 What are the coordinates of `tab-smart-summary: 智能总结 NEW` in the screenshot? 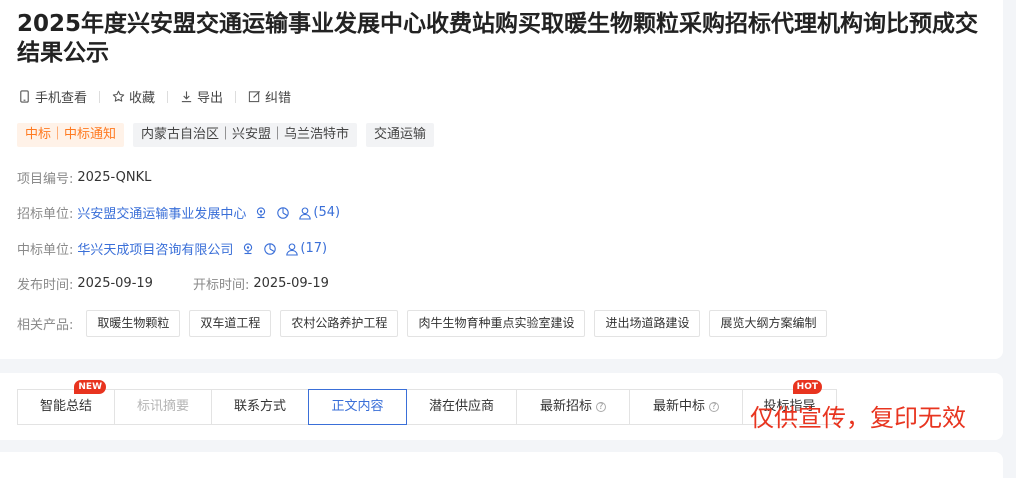 It's located at (66, 402).